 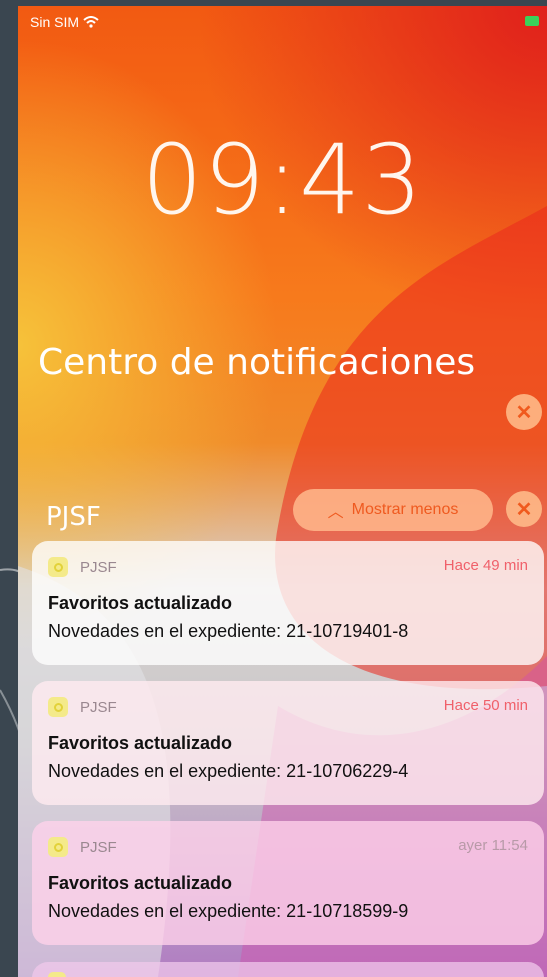 What do you see at coordinates (405, 509) in the screenshot?
I see `show-less-label: Mostrar menos` at bounding box center [405, 509].